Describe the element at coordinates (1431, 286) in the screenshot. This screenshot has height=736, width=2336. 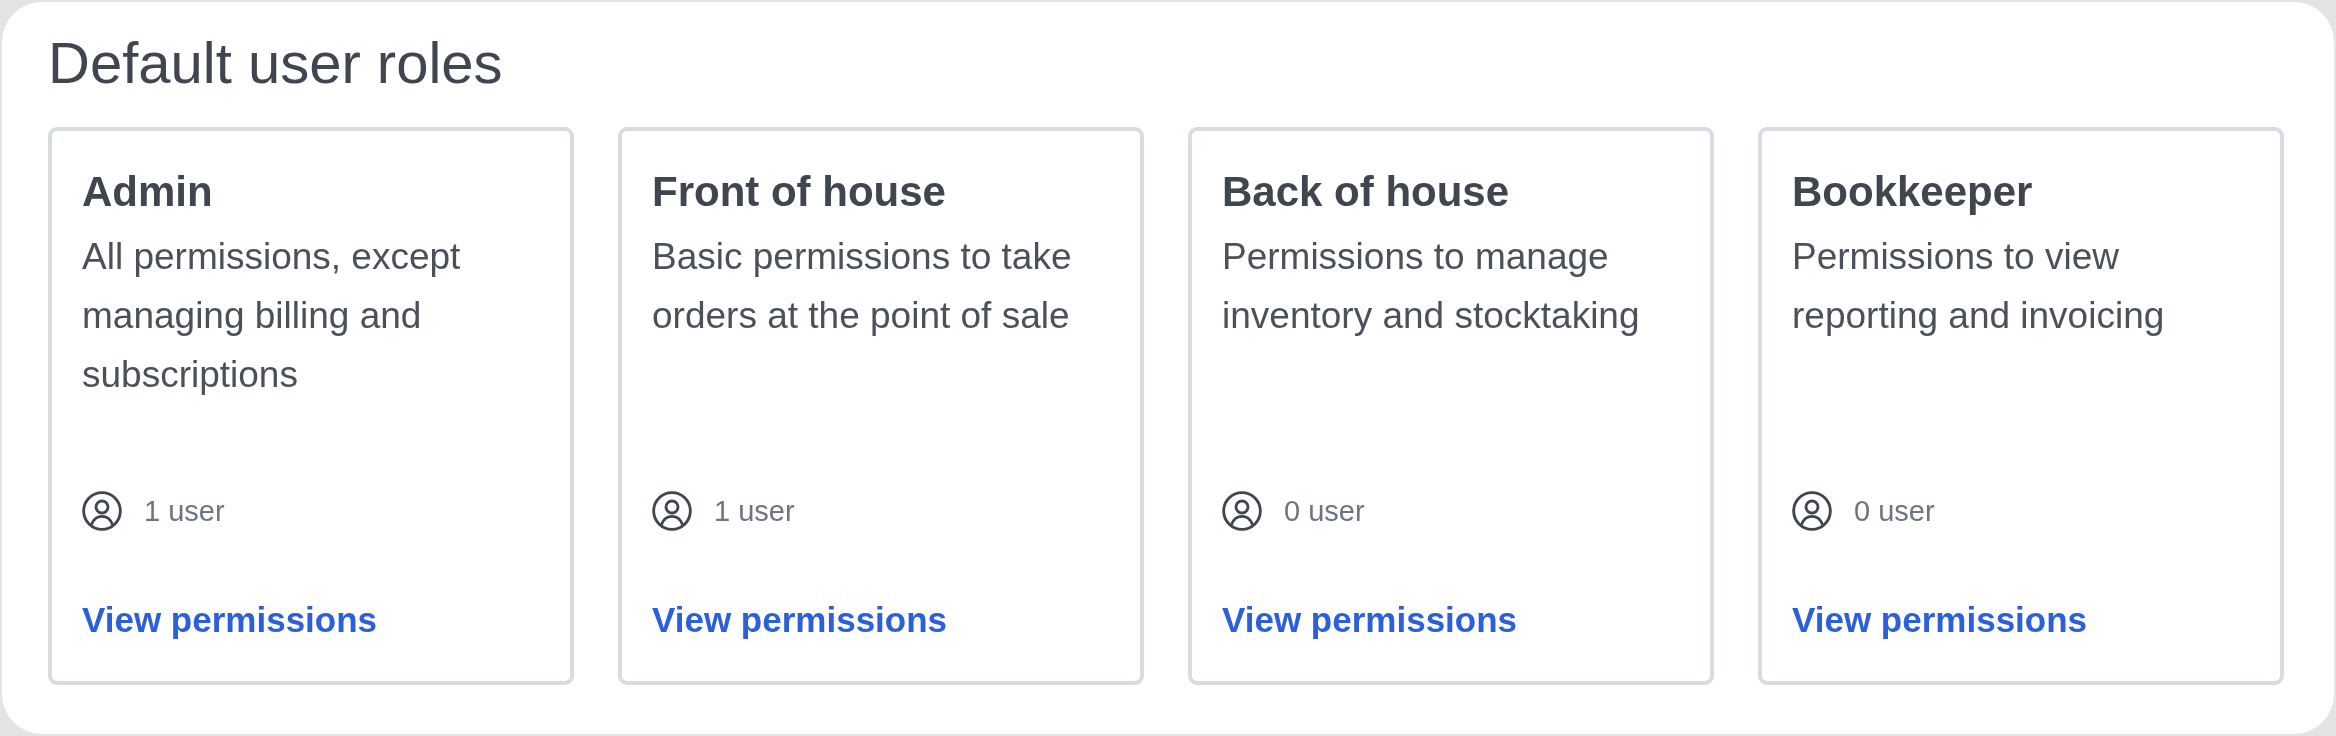
I see `role-description: Permissions to manage inventory and stocktaking` at that location.